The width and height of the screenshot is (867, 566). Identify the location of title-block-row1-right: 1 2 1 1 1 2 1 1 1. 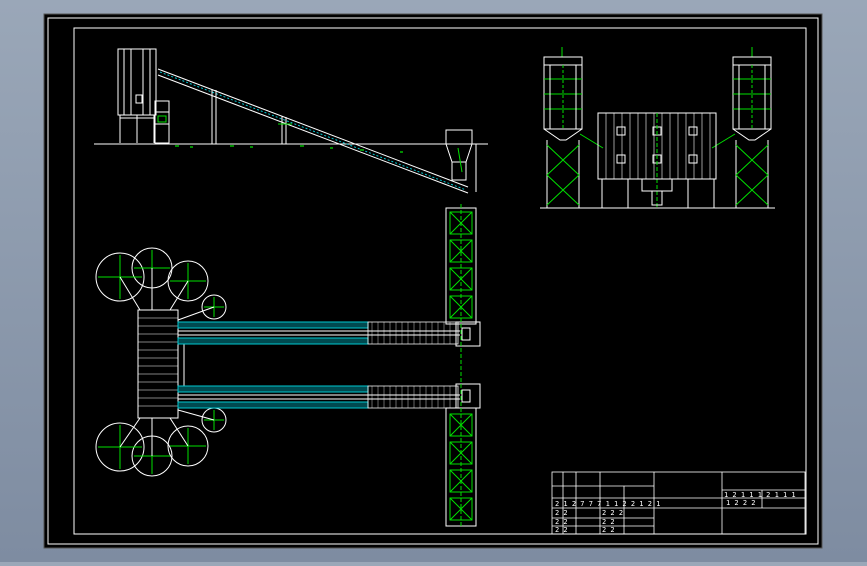
(760, 495).